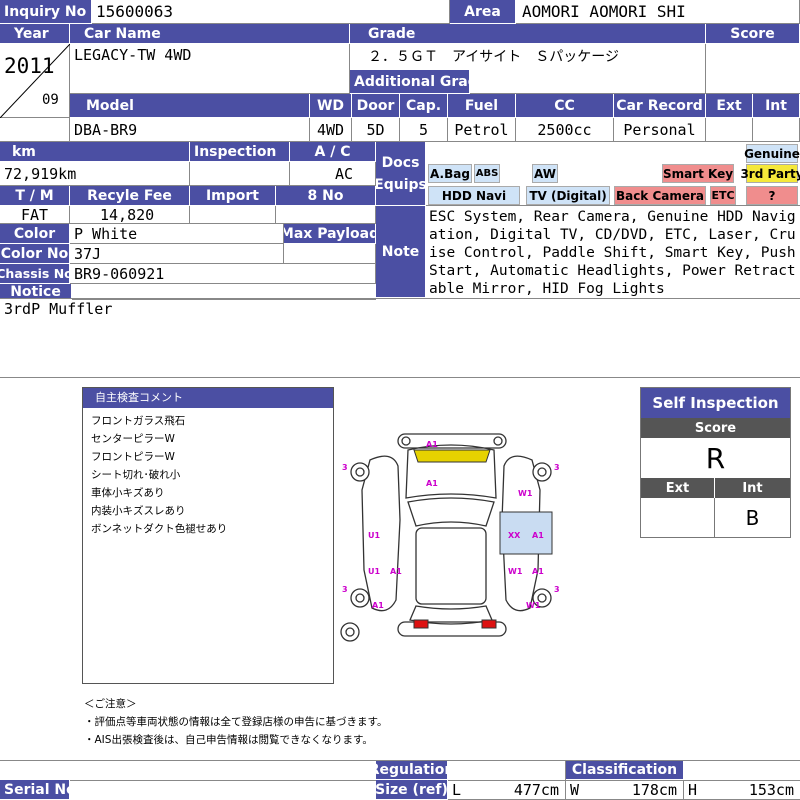  I want to click on chassis-no-label: Chassis No, so click(35, 274).